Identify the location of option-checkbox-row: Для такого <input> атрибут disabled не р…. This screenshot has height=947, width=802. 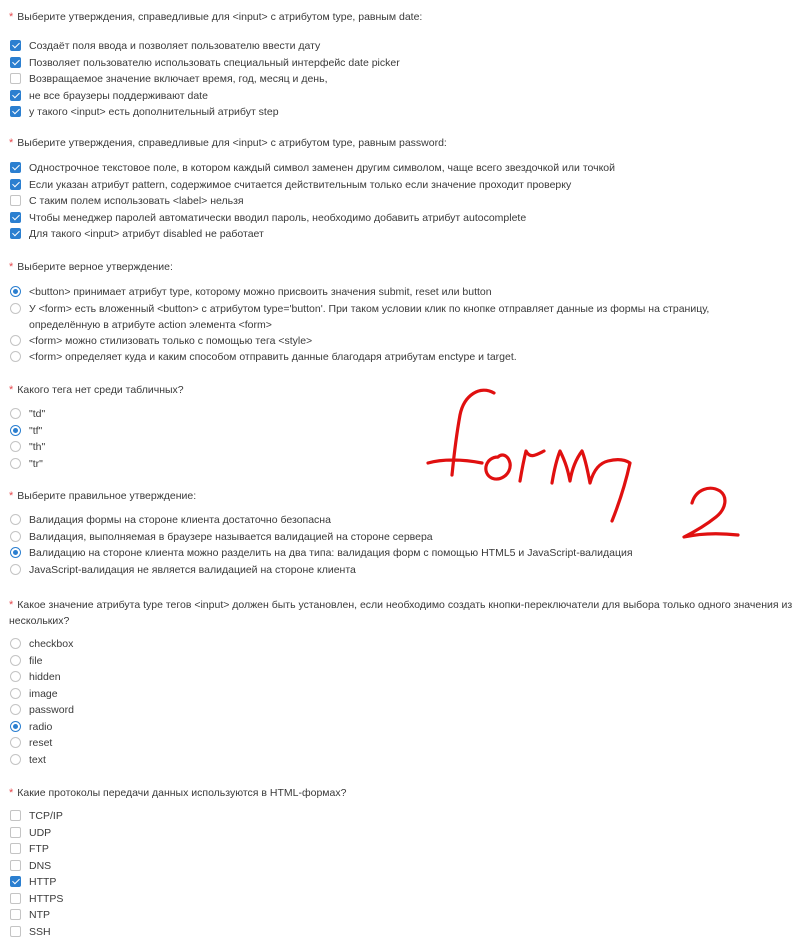
(312, 234).